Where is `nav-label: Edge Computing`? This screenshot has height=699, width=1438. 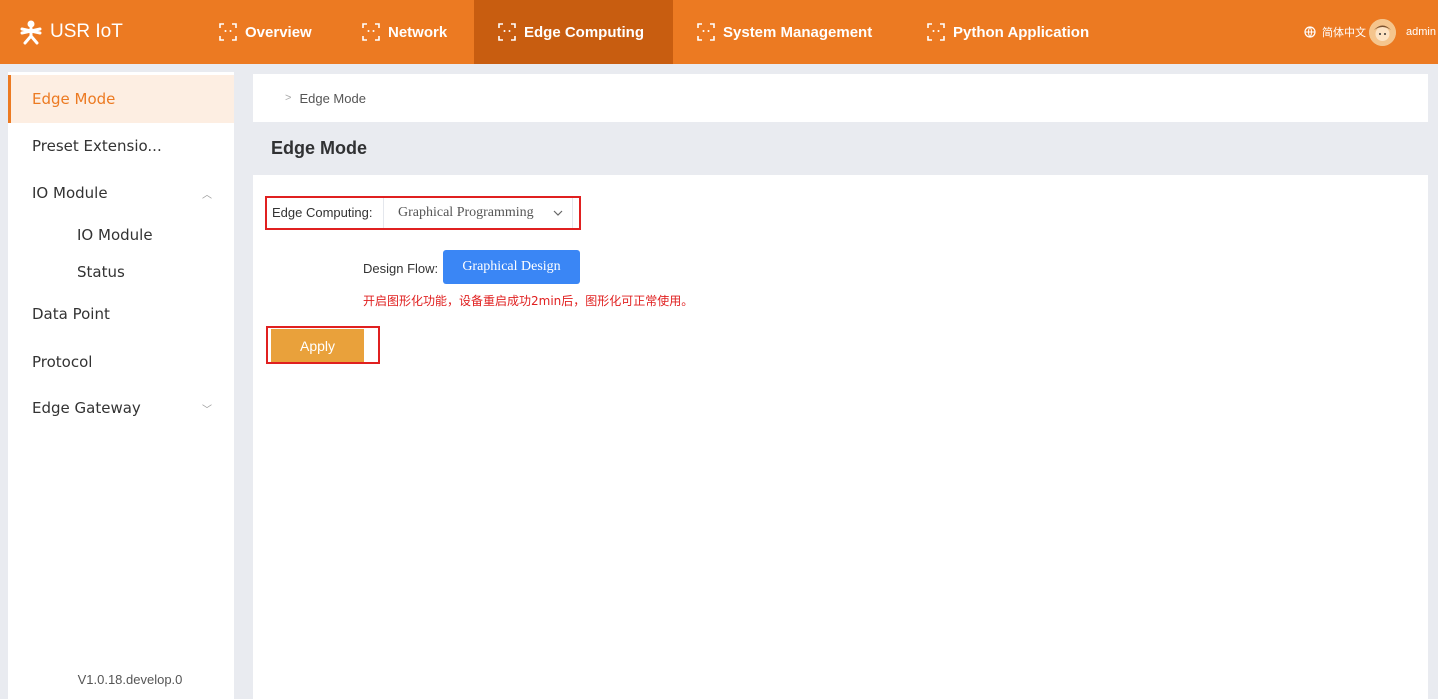
nav-label: Edge Computing is located at coordinates (584, 32).